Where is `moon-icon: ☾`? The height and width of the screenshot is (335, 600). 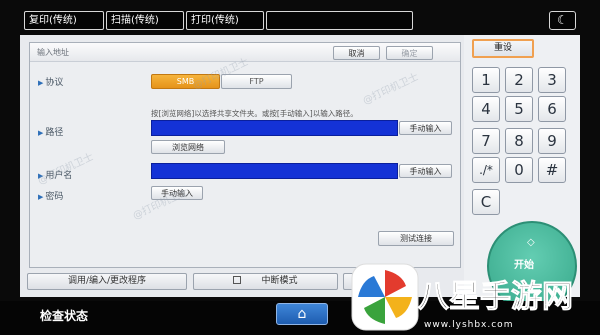
moon-icon: ☾ is located at coordinates (562, 20).